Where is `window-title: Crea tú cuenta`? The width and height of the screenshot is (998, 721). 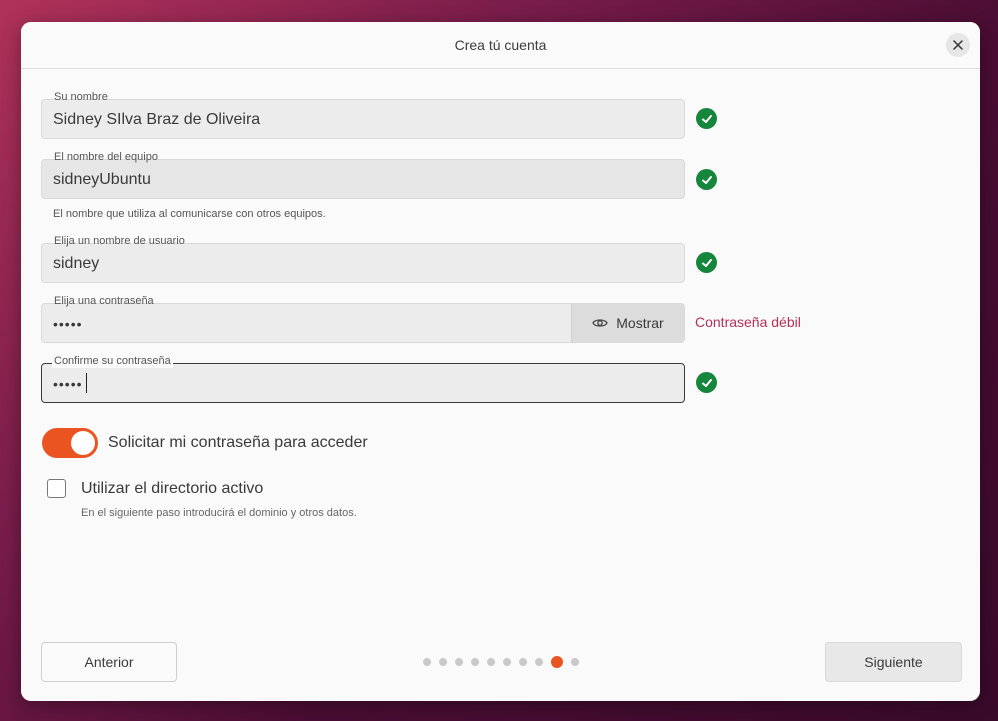
window-title: Crea tú cuenta is located at coordinates (500, 45).